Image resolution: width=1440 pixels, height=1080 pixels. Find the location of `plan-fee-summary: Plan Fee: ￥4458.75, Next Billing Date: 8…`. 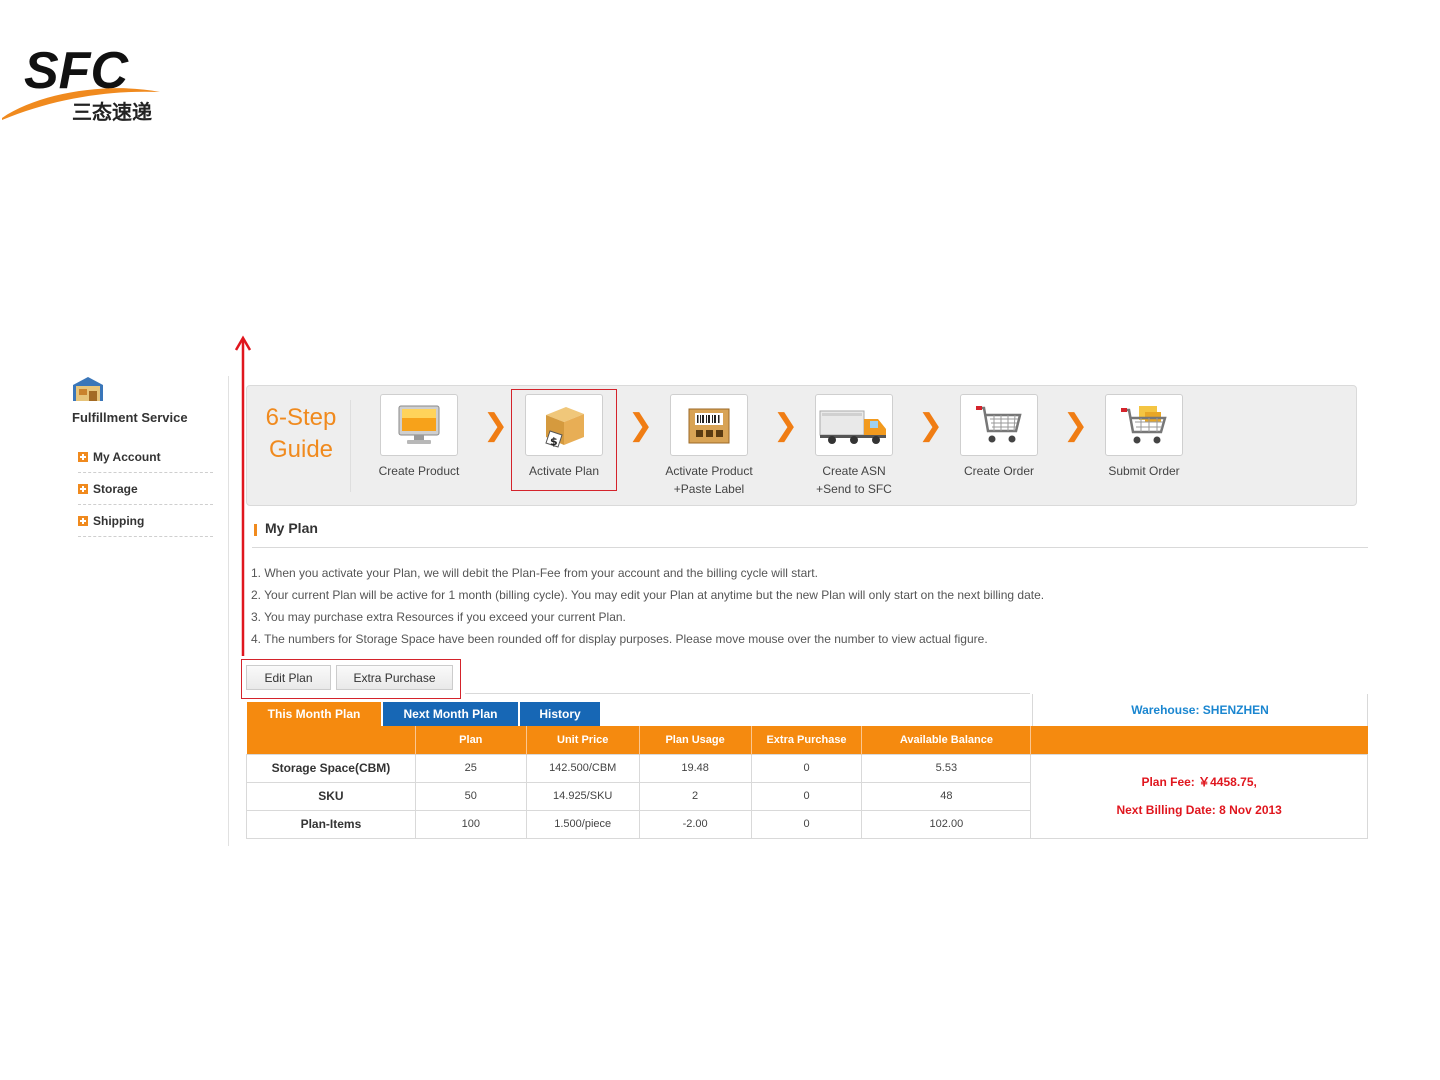

plan-fee-summary: Plan Fee: ￥4458.75, Next Billing Date: 8… is located at coordinates (1199, 796).